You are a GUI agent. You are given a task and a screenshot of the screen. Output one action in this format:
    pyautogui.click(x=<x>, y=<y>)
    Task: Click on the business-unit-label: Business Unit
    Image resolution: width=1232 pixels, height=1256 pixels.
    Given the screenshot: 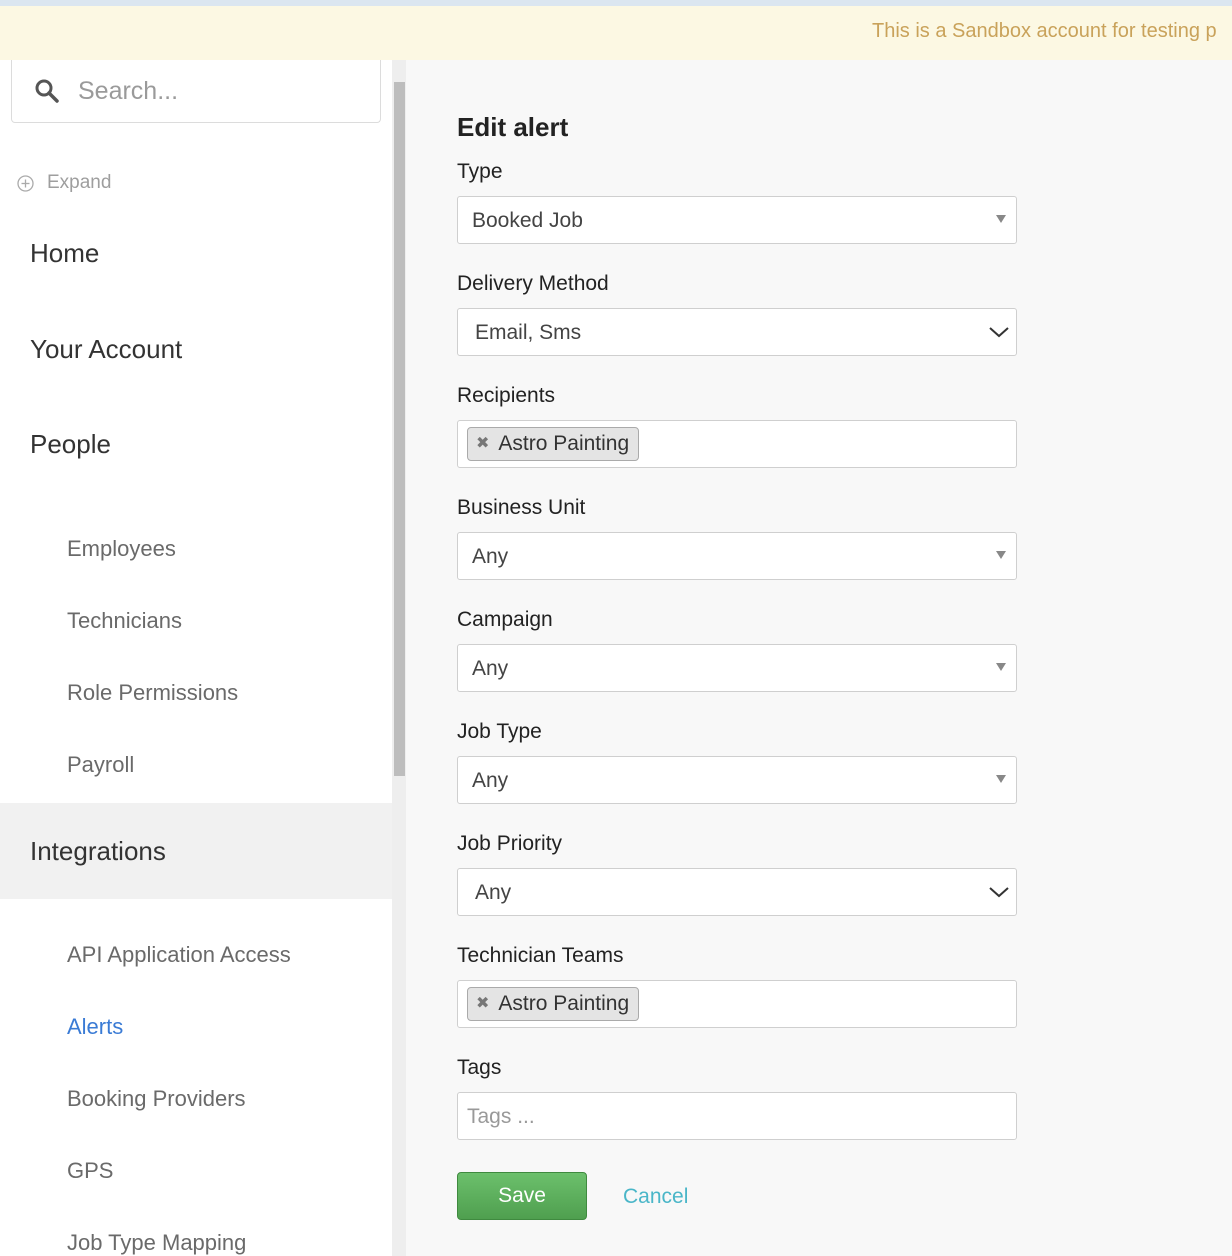 What is the action you would take?
    pyautogui.click(x=521, y=507)
    